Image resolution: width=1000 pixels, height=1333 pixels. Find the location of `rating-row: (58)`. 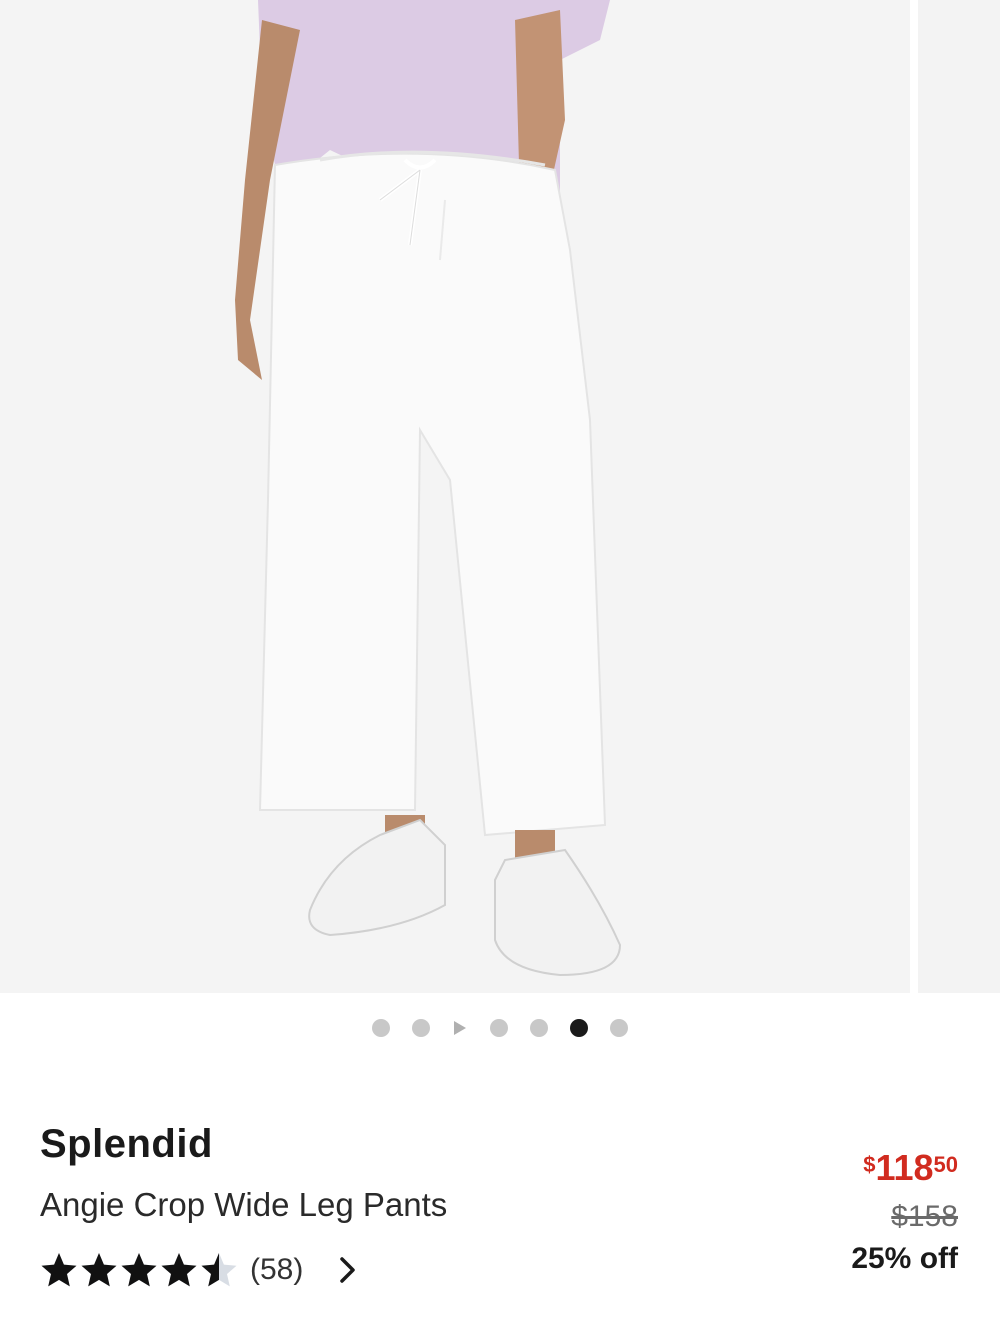

rating-row: (58) is located at coordinates (198, 1270).